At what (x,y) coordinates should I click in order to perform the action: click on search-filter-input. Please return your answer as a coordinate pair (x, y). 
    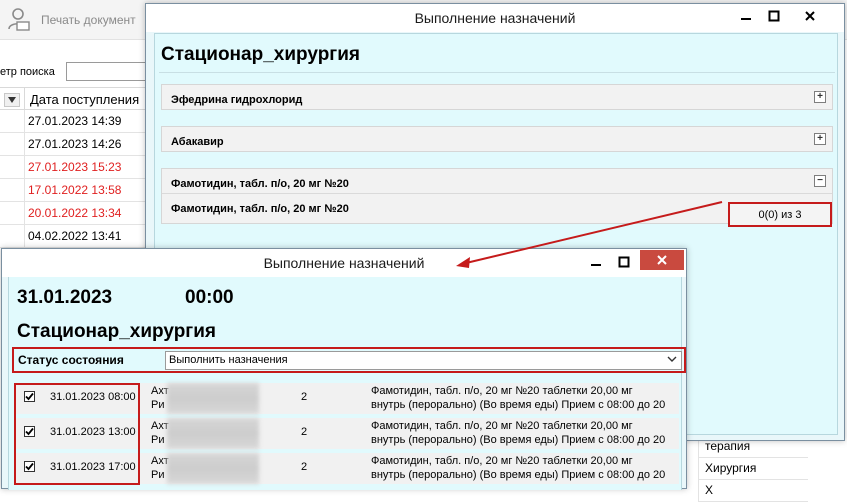
    Looking at the image, I should click on (111, 71).